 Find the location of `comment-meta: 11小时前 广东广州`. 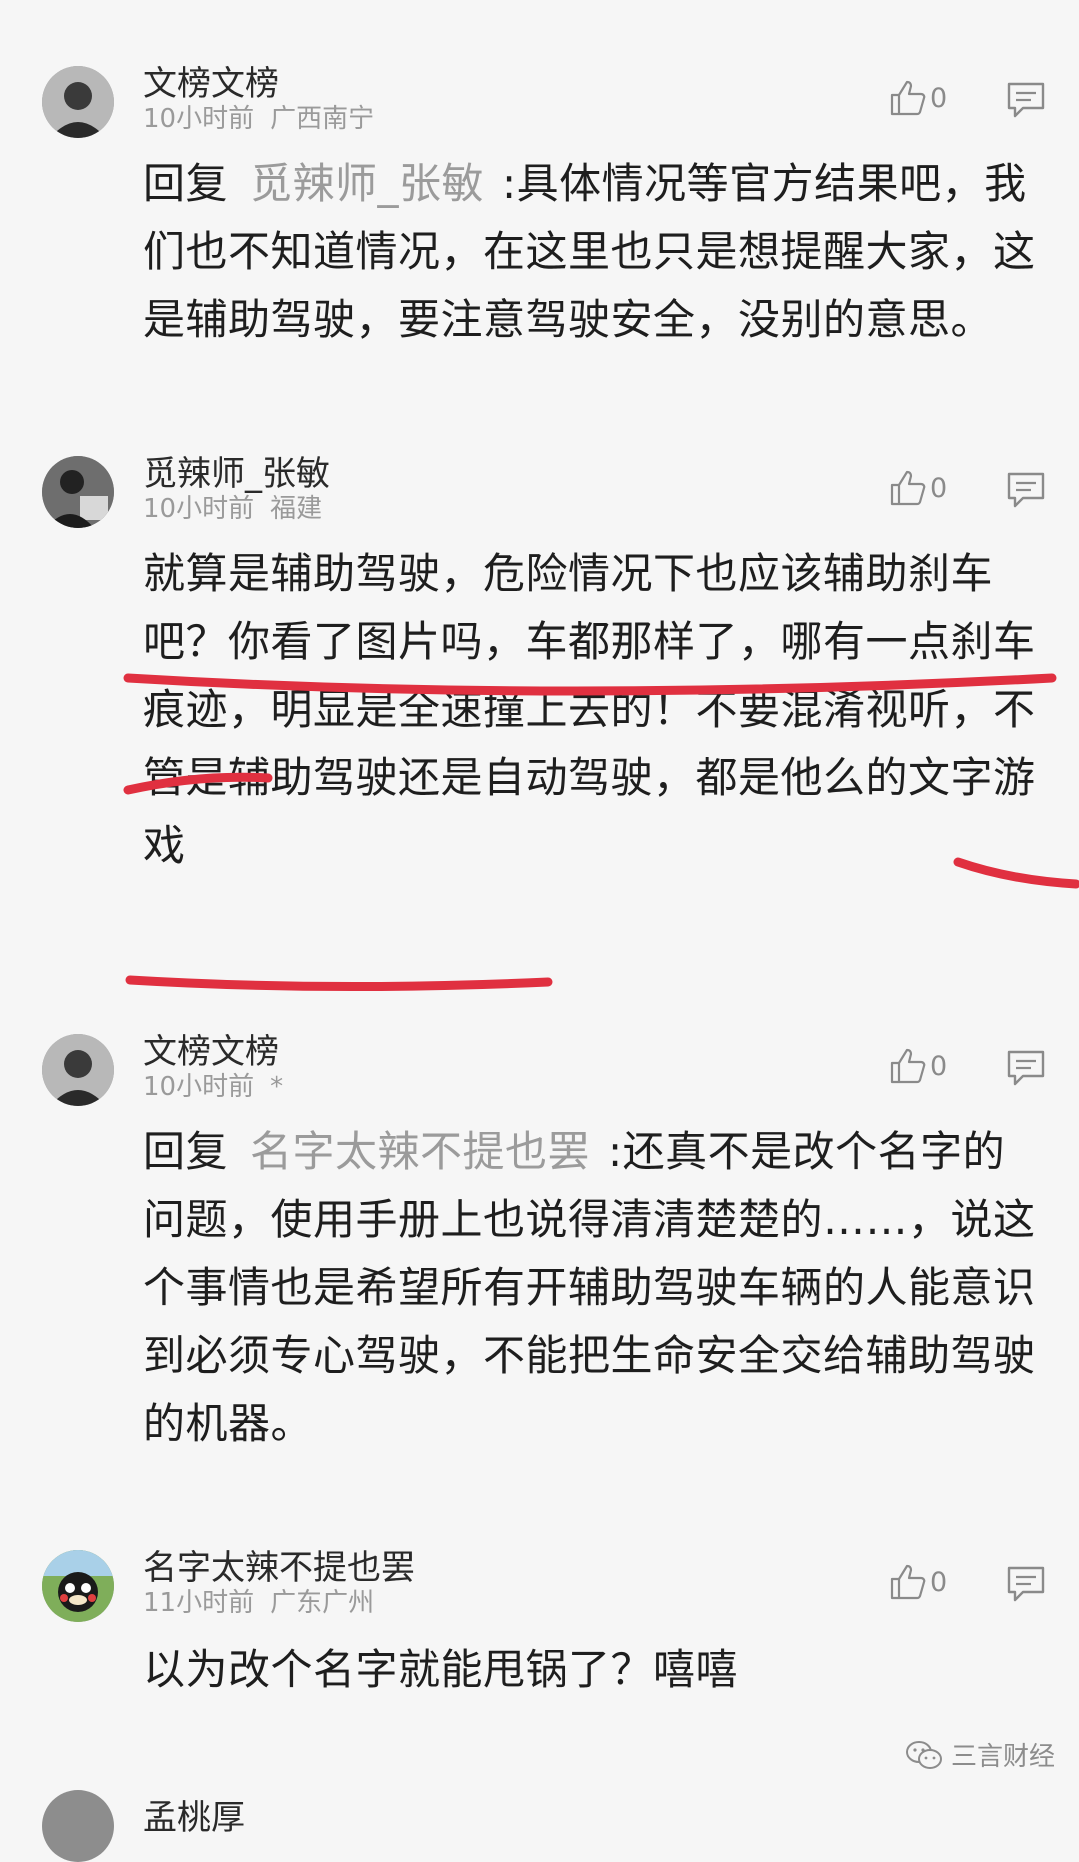

comment-meta: 11小时前 广东广州 is located at coordinates (258, 1600).